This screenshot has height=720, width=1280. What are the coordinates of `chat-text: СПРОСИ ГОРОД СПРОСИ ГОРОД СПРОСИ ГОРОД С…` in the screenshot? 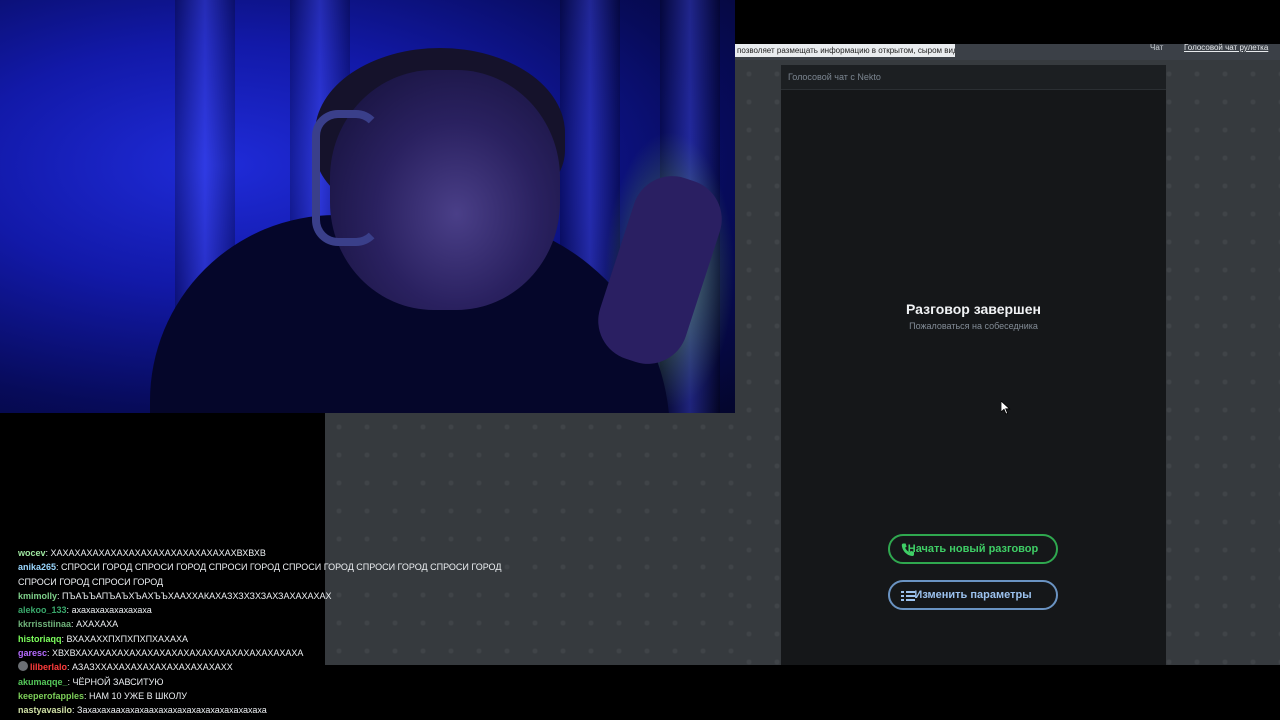 It's located at (260, 574).